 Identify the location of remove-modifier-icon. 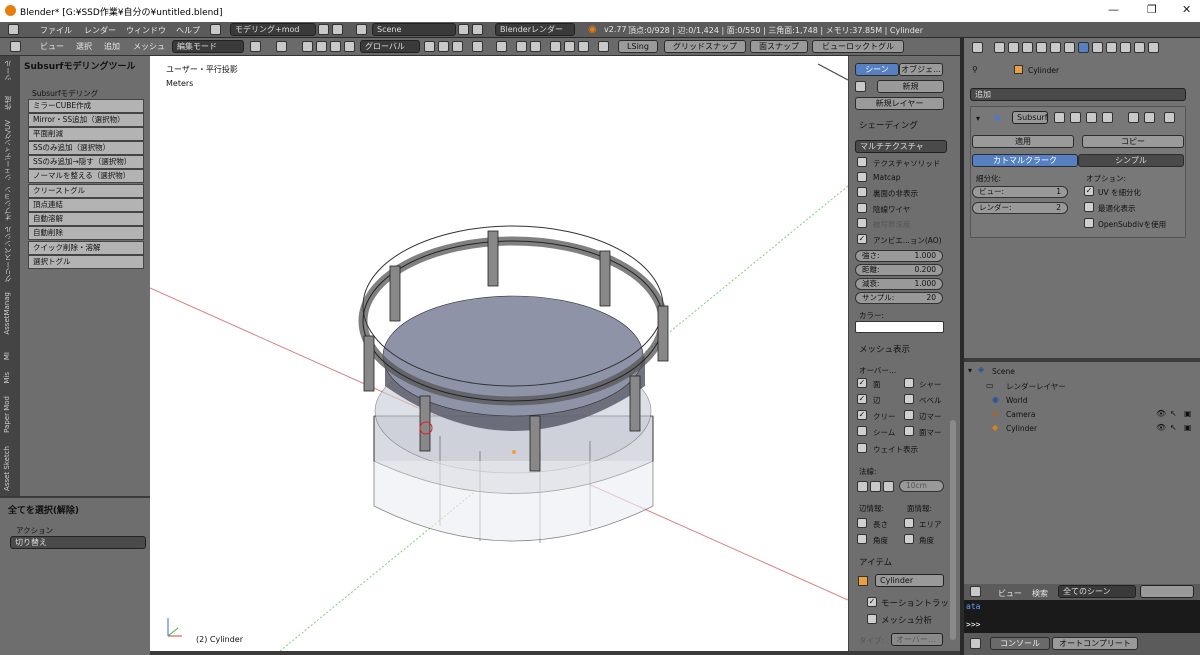
(1169, 117).